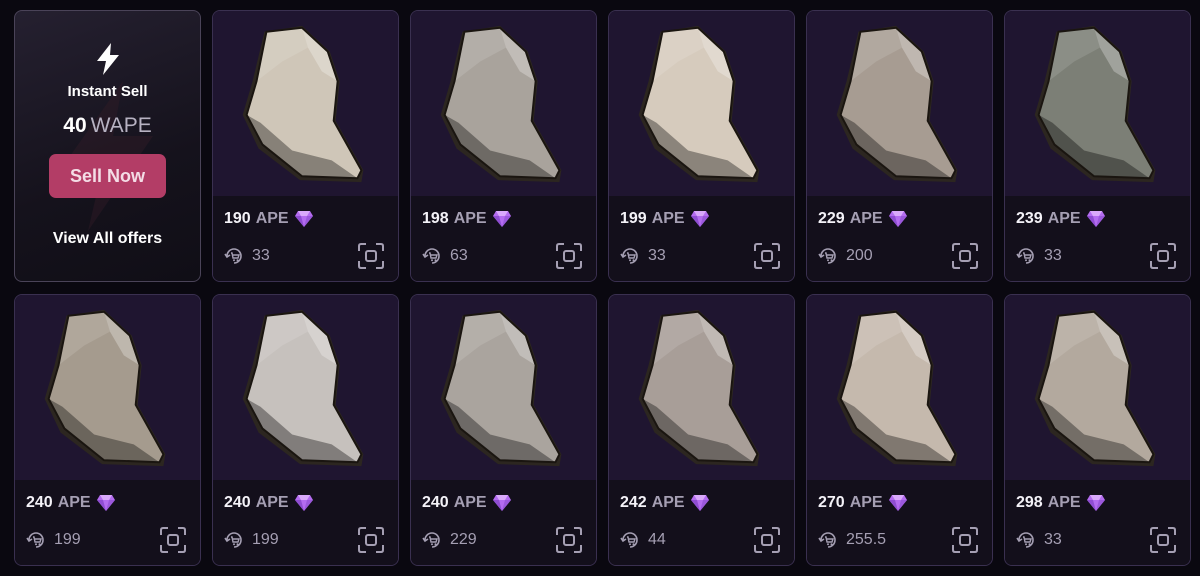 The width and height of the screenshot is (1200, 576). I want to click on listing-card-1: 190 APE 33, so click(305, 146).